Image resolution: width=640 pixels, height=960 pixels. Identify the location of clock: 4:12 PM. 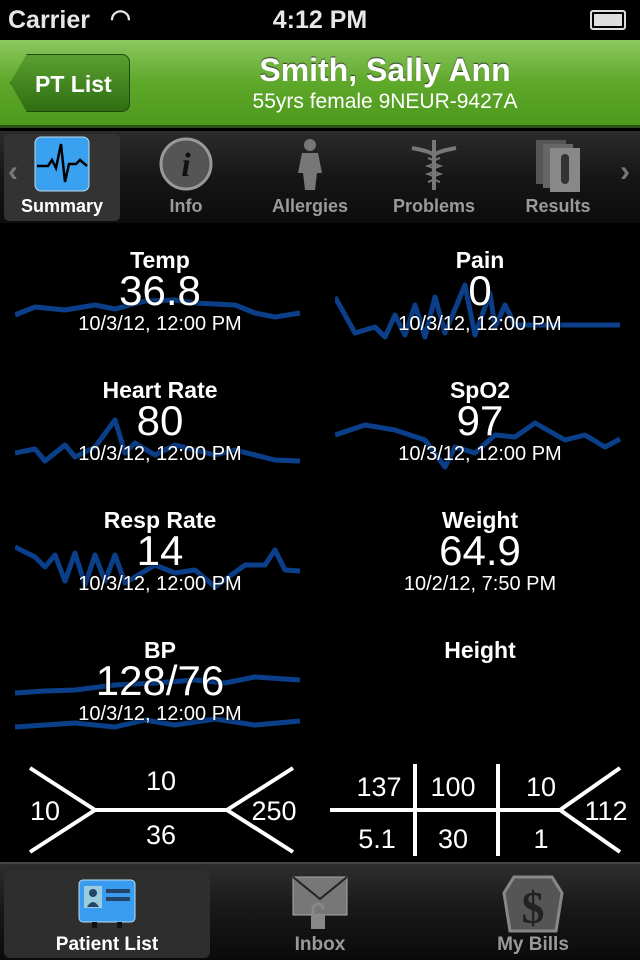
(320, 20).